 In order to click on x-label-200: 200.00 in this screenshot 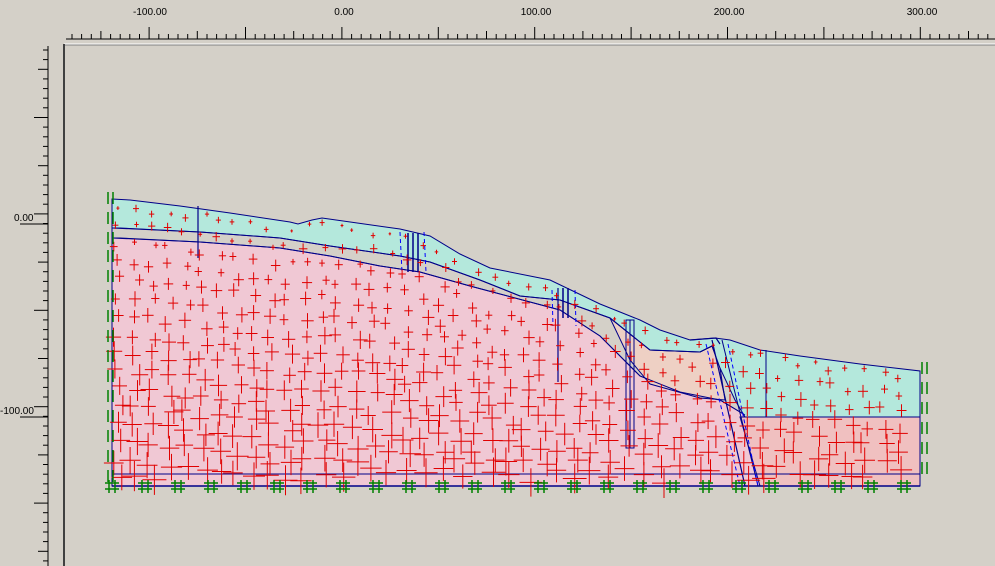, I will do `click(729, 12)`.